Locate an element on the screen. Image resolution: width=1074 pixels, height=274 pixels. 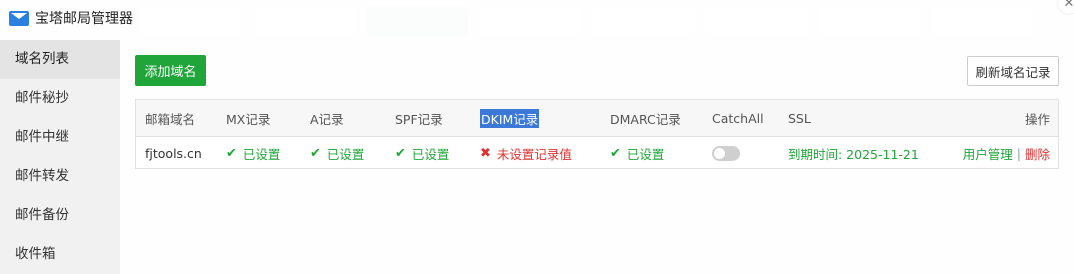
cross-icon: ✖ is located at coordinates (485, 153).